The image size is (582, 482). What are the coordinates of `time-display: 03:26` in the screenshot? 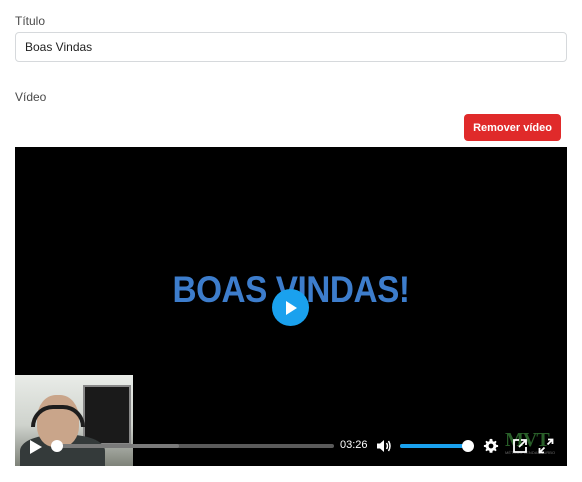 It's located at (354, 445).